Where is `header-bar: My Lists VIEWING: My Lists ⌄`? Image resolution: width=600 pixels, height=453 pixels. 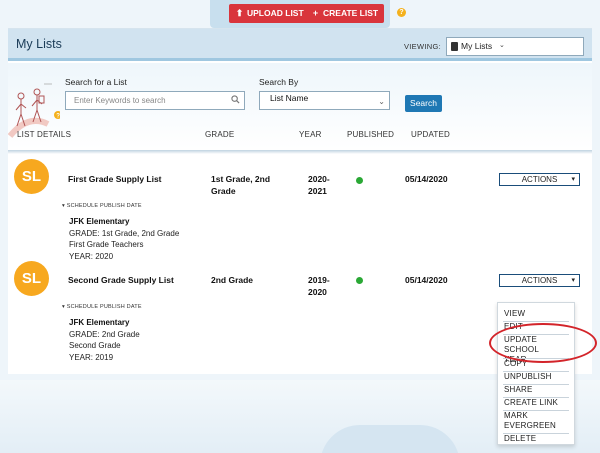 header-bar: My Lists VIEWING: My Lists ⌄ is located at coordinates (300, 45).